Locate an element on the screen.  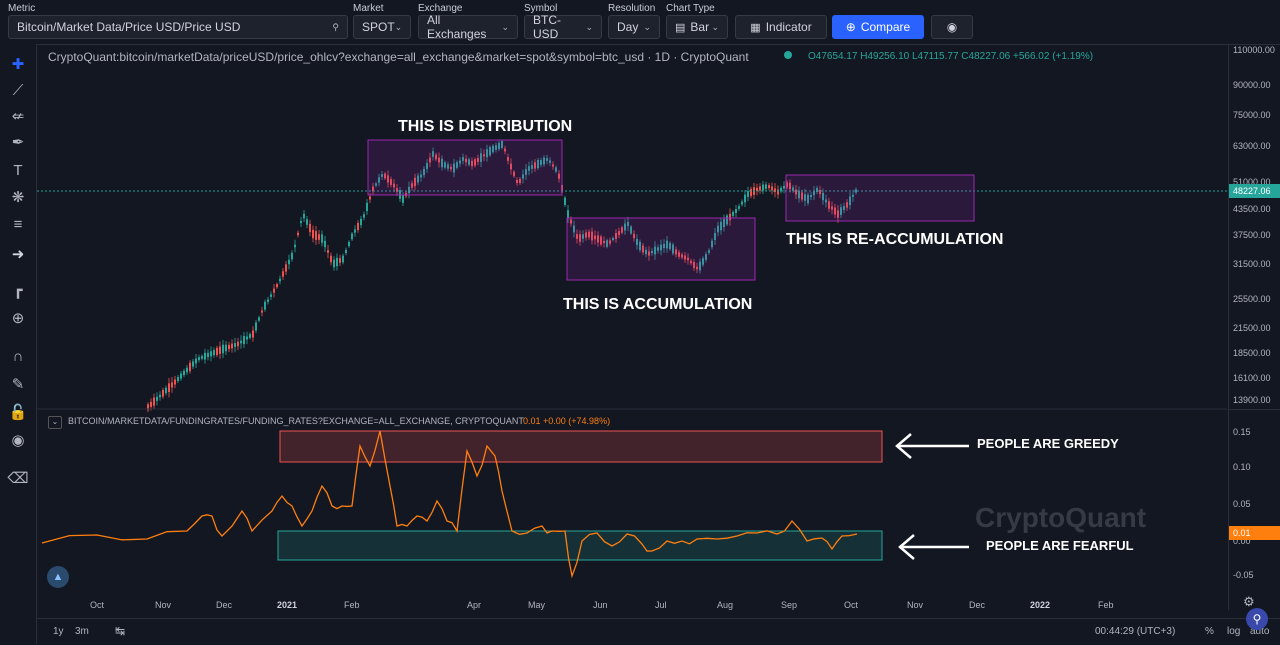
x-tick: Apr is located at coordinates (474, 605).